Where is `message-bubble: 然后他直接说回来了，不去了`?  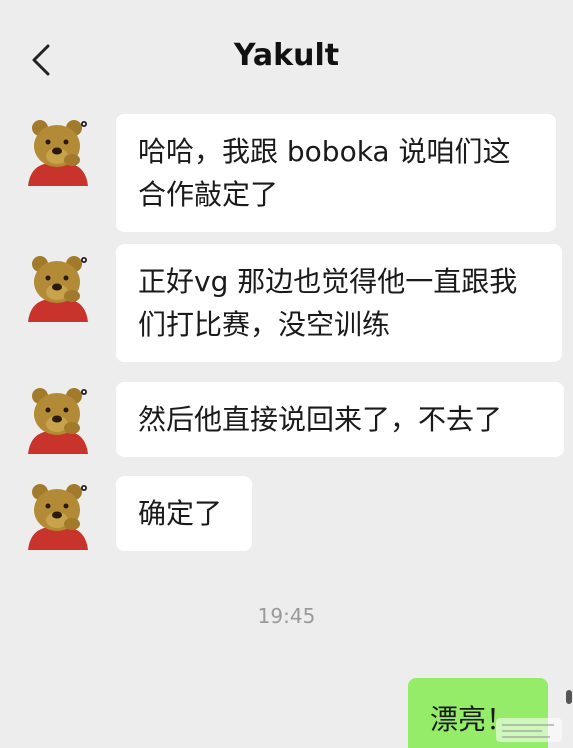
message-bubble: 然后他直接说回来了，不去了 is located at coordinates (340, 419).